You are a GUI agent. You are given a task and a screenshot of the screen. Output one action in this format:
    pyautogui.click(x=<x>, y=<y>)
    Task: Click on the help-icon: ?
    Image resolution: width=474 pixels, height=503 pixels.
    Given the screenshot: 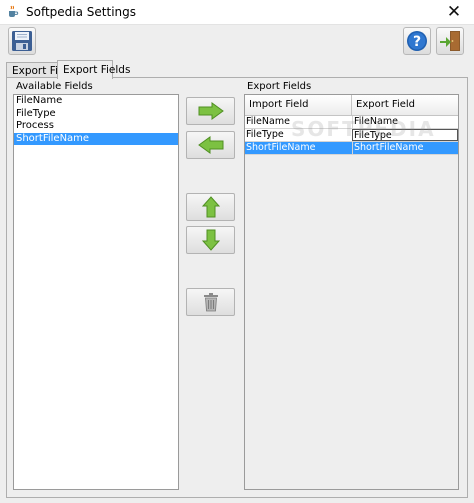 What is the action you would take?
    pyautogui.click(x=417, y=41)
    